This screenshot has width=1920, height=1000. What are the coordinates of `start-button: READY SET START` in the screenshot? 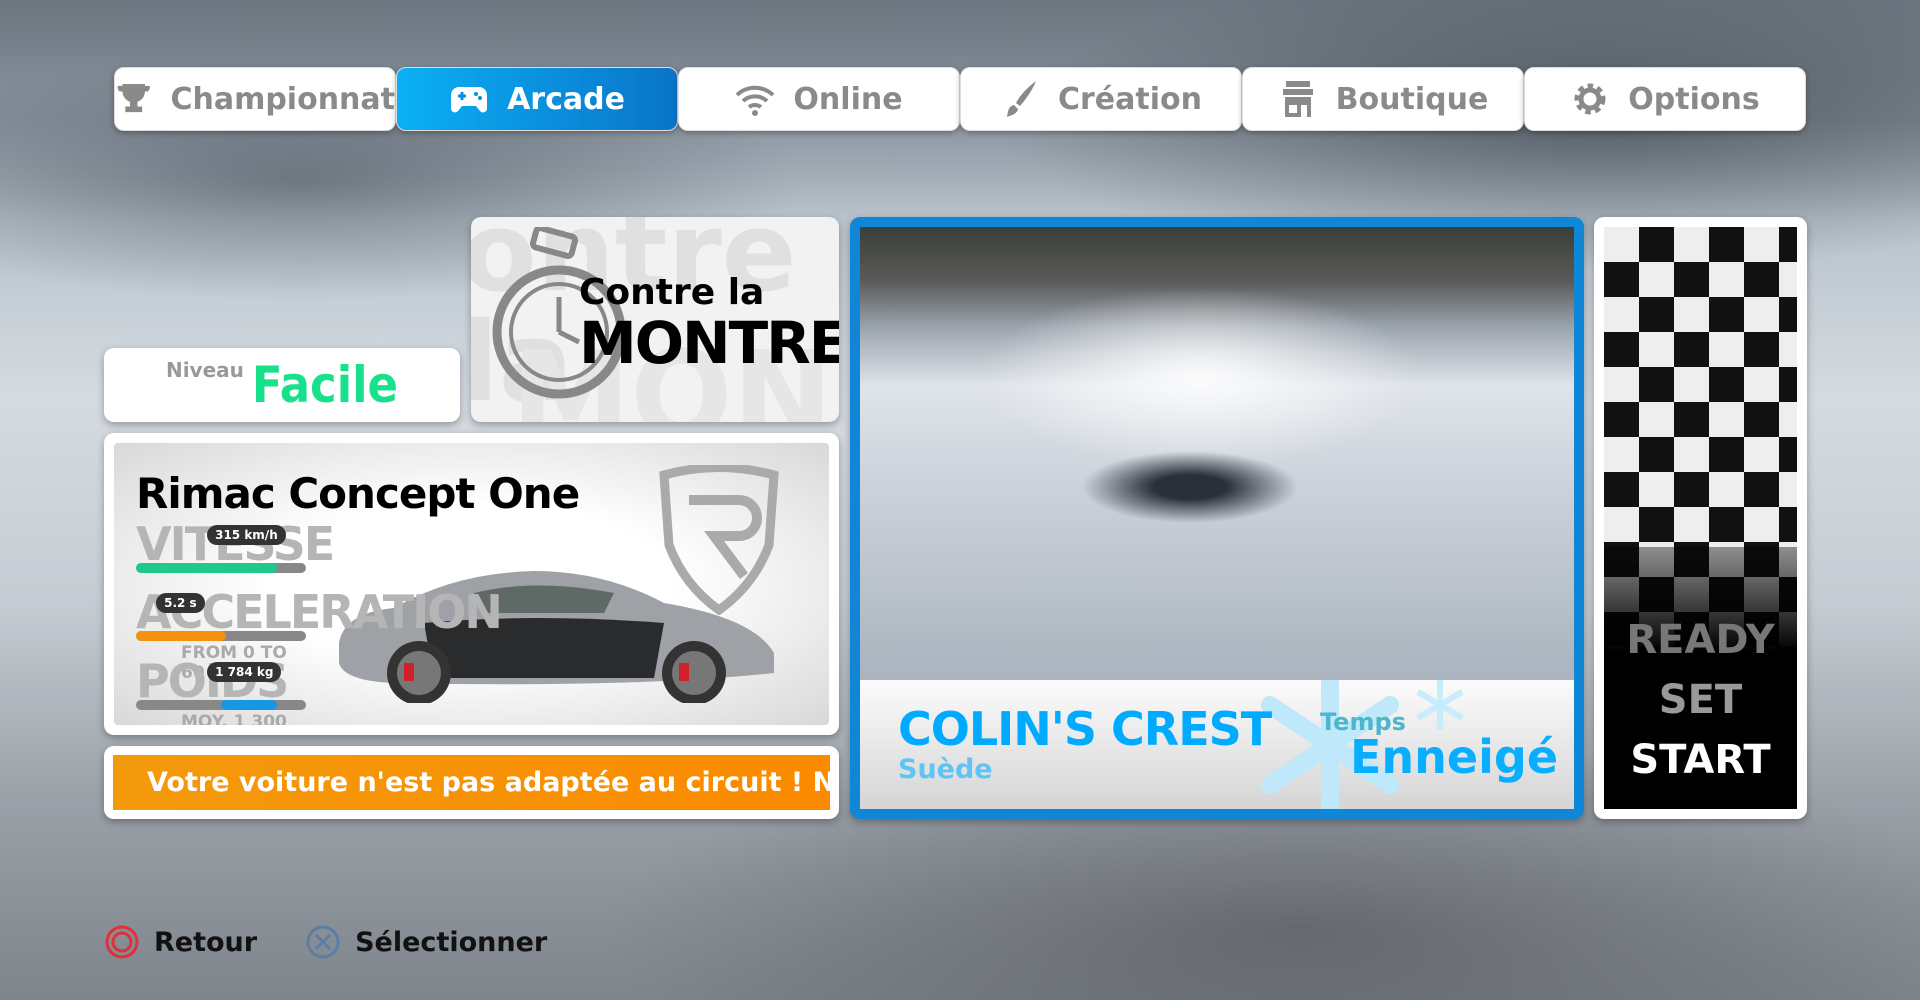 It's located at (1700, 518).